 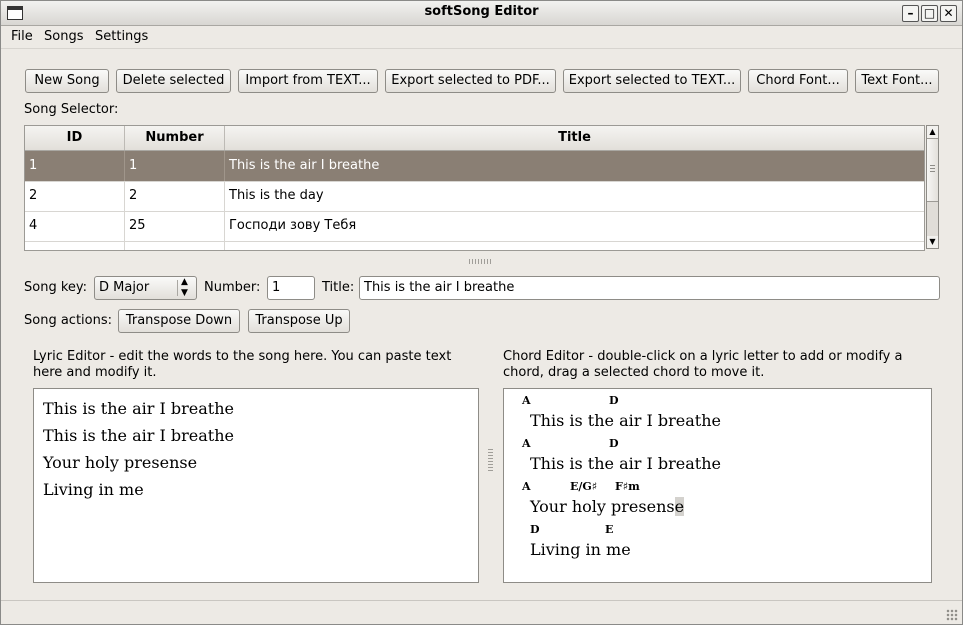 What do you see at coordinates (583, 486) in the screenshot?
I see `chord-label: E/G♯` at bounding box center [583, 486].